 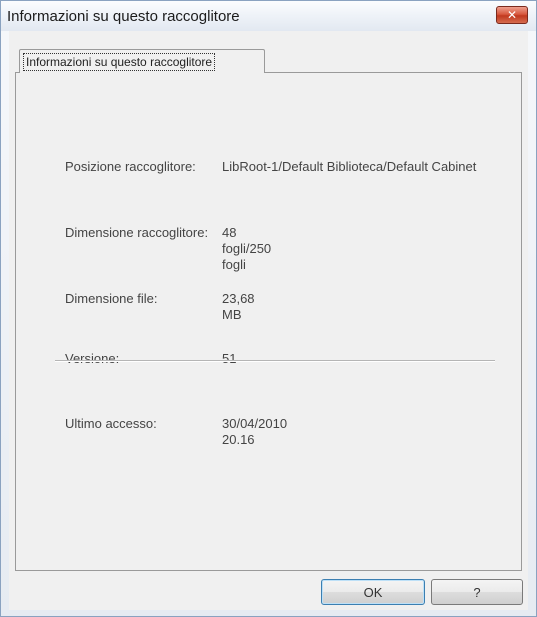 I want to click on close-button: ✕, so click(x=512, y=15).